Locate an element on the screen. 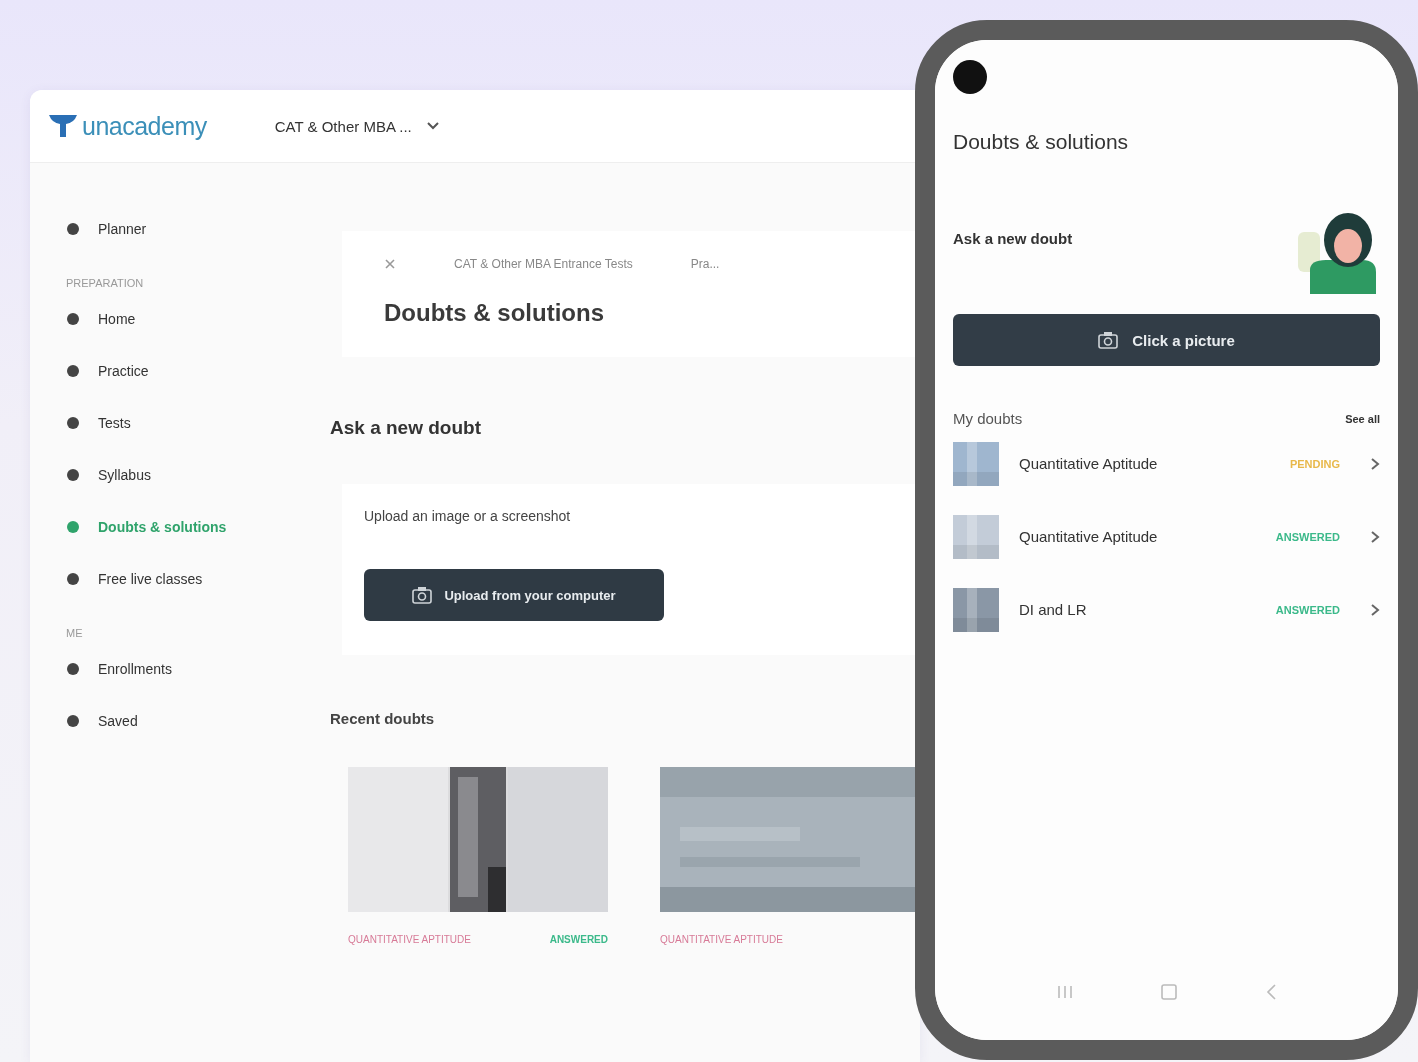  status-label: ANSWERED is located at coordinates (578, 939).